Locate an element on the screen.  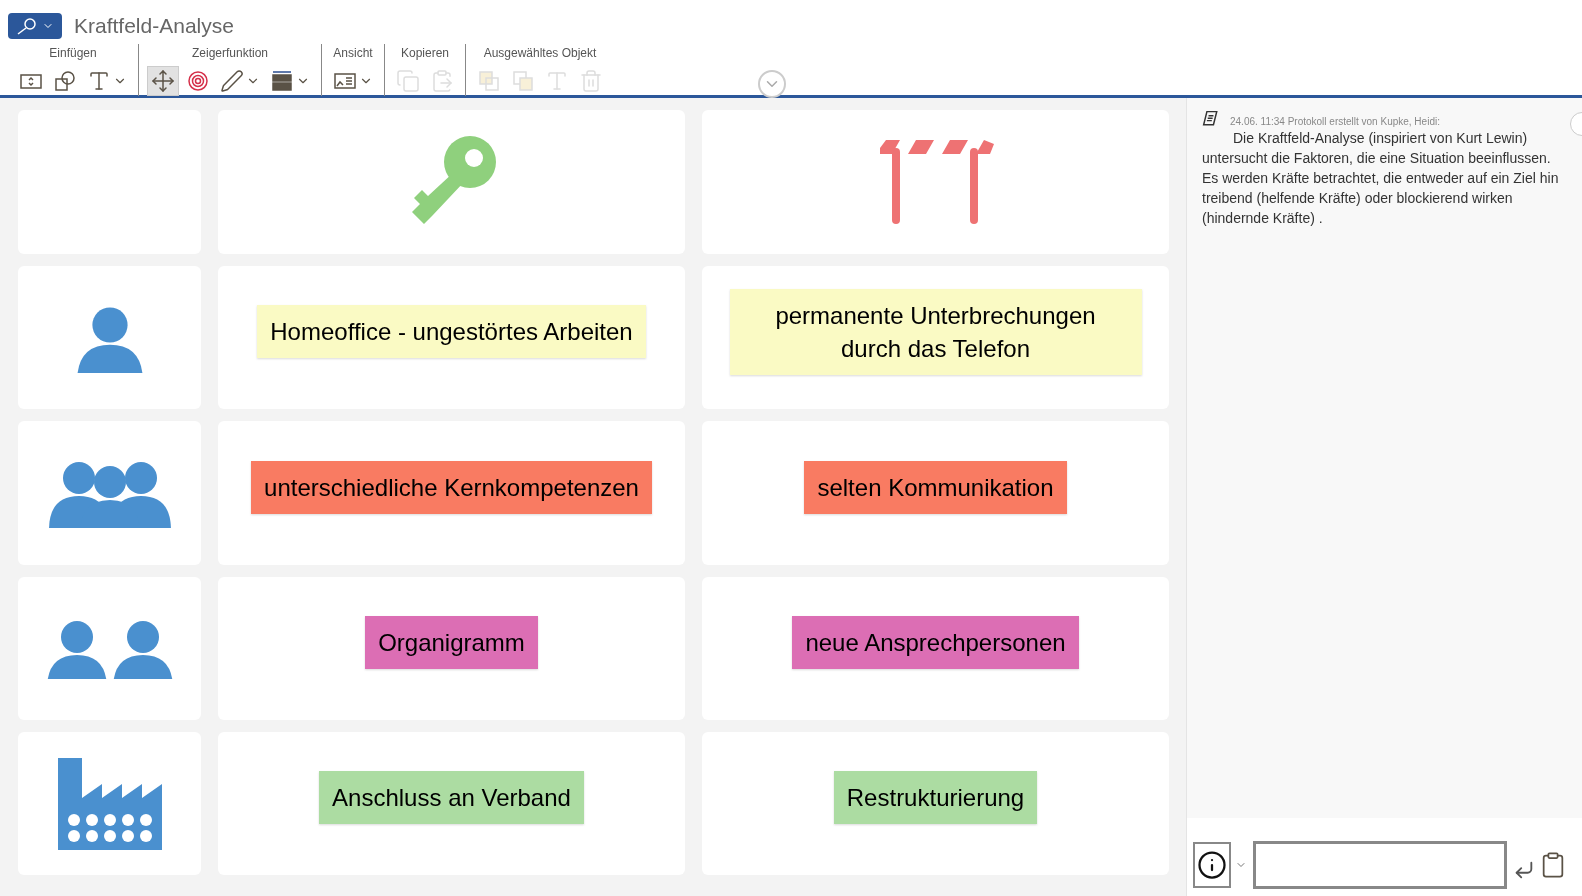
move-icon is located at coordinates (163, 80).